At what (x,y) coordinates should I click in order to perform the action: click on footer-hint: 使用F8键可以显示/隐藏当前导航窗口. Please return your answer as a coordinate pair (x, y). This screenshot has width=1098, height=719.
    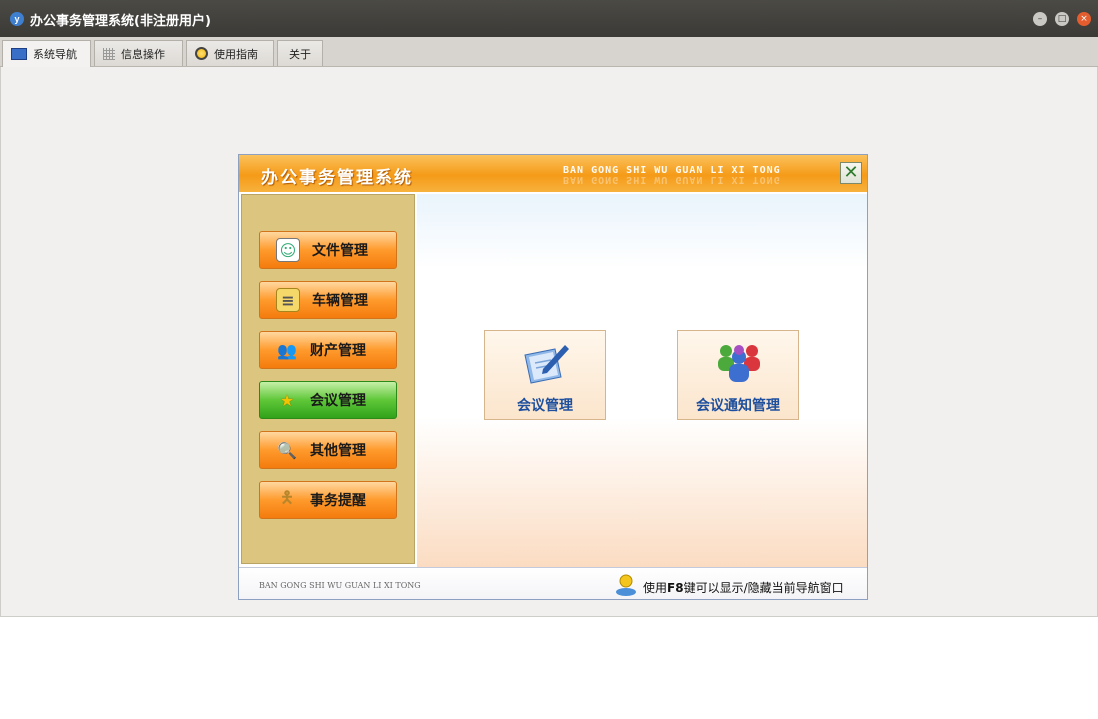
    Looking at the image, I should click on (743, 587).